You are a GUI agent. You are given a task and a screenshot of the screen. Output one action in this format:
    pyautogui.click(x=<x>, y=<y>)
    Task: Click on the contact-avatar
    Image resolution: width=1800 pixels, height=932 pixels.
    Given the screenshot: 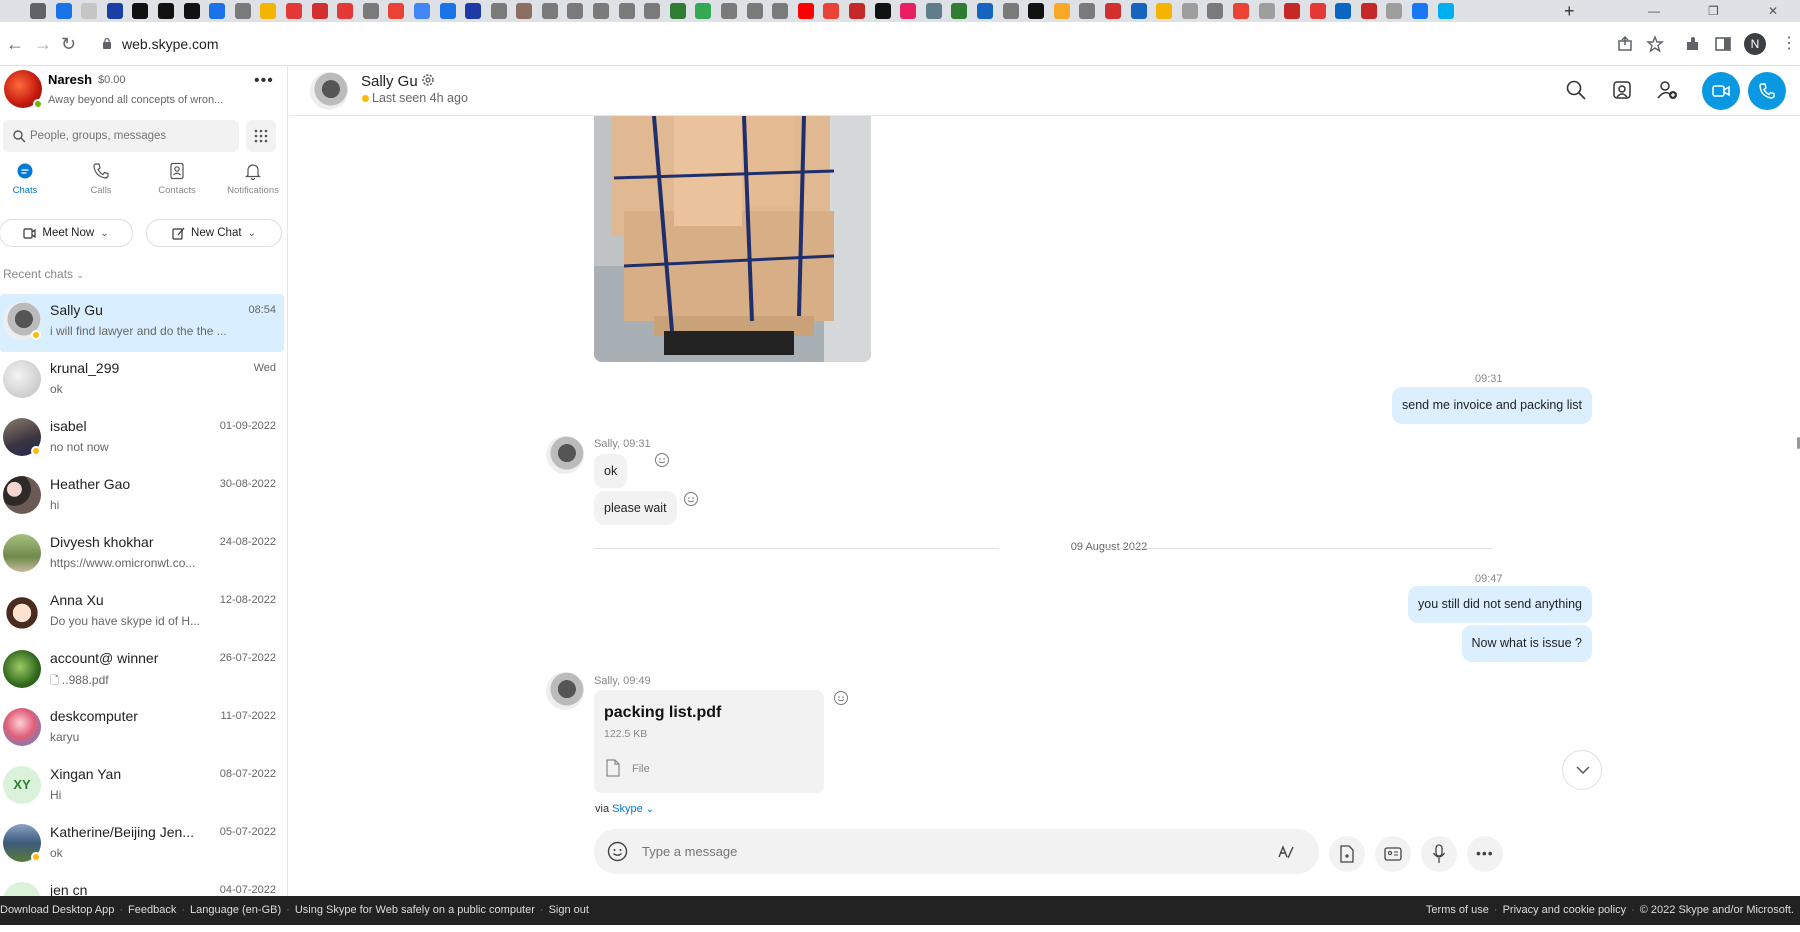 What is the action you would take?
    pyautogui.click(x=329, y=91)
    